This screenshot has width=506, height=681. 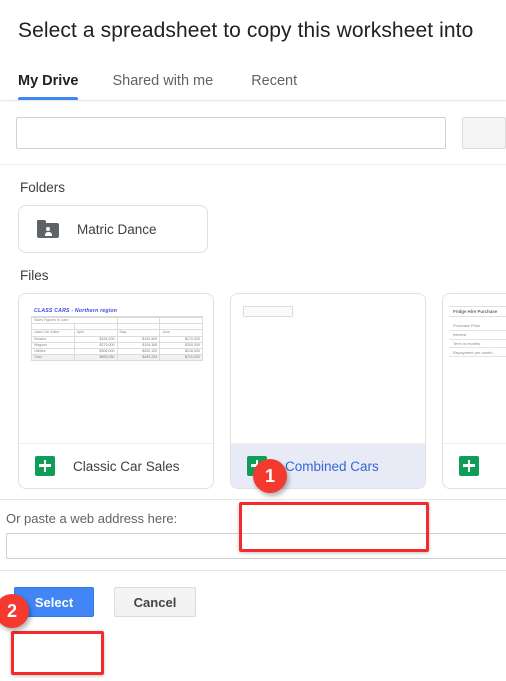 I want to click on tab-recent: Recent, so click(x=282, y=86).